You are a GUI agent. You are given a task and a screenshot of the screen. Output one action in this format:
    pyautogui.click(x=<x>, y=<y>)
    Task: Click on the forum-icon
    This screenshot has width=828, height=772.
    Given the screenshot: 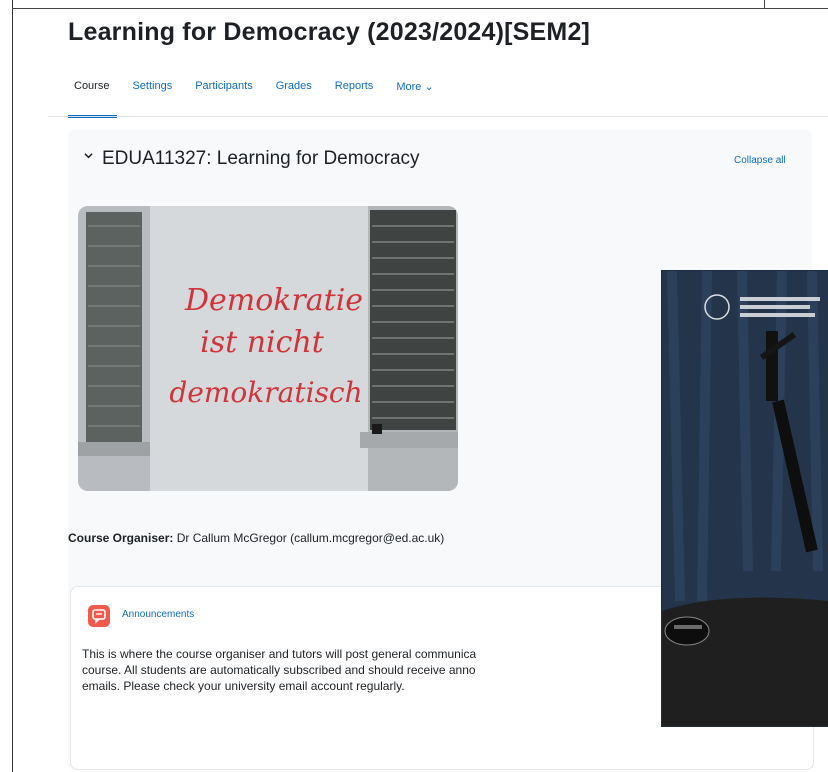 What is the action you would take?
    pyautogui.click(x=99, y=616)
    